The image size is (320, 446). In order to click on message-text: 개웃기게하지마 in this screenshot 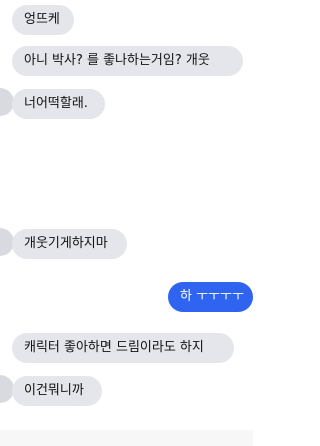, I will do `click(66, 243)`.